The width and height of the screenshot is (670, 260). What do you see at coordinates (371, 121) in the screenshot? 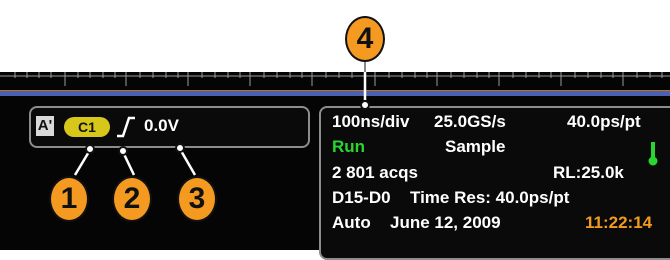
I see `horizontal-scale: 100ns/div` at bounding box center [371, 121].